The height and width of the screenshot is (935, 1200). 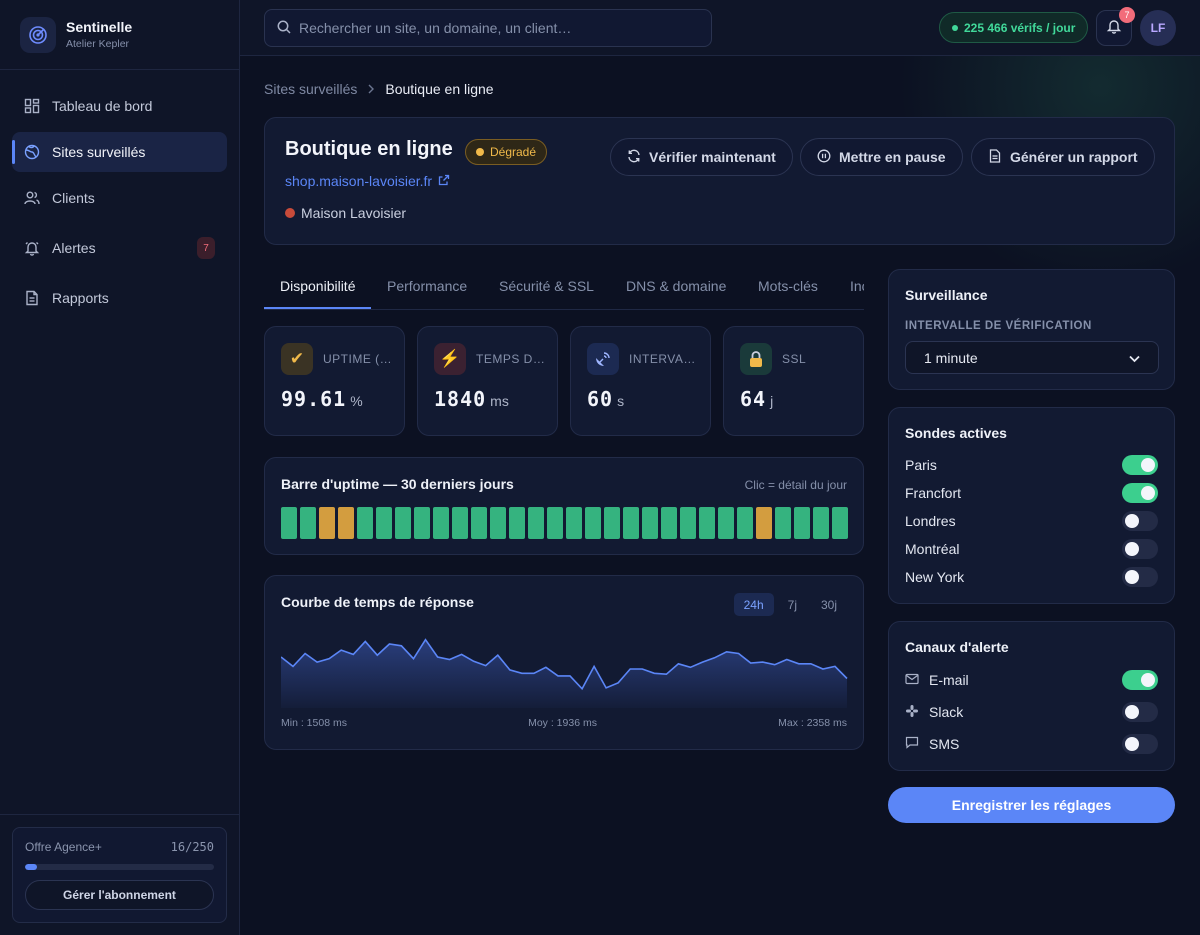 I want to click on tab-incidents: Incidents, so click(x=857, y=286).